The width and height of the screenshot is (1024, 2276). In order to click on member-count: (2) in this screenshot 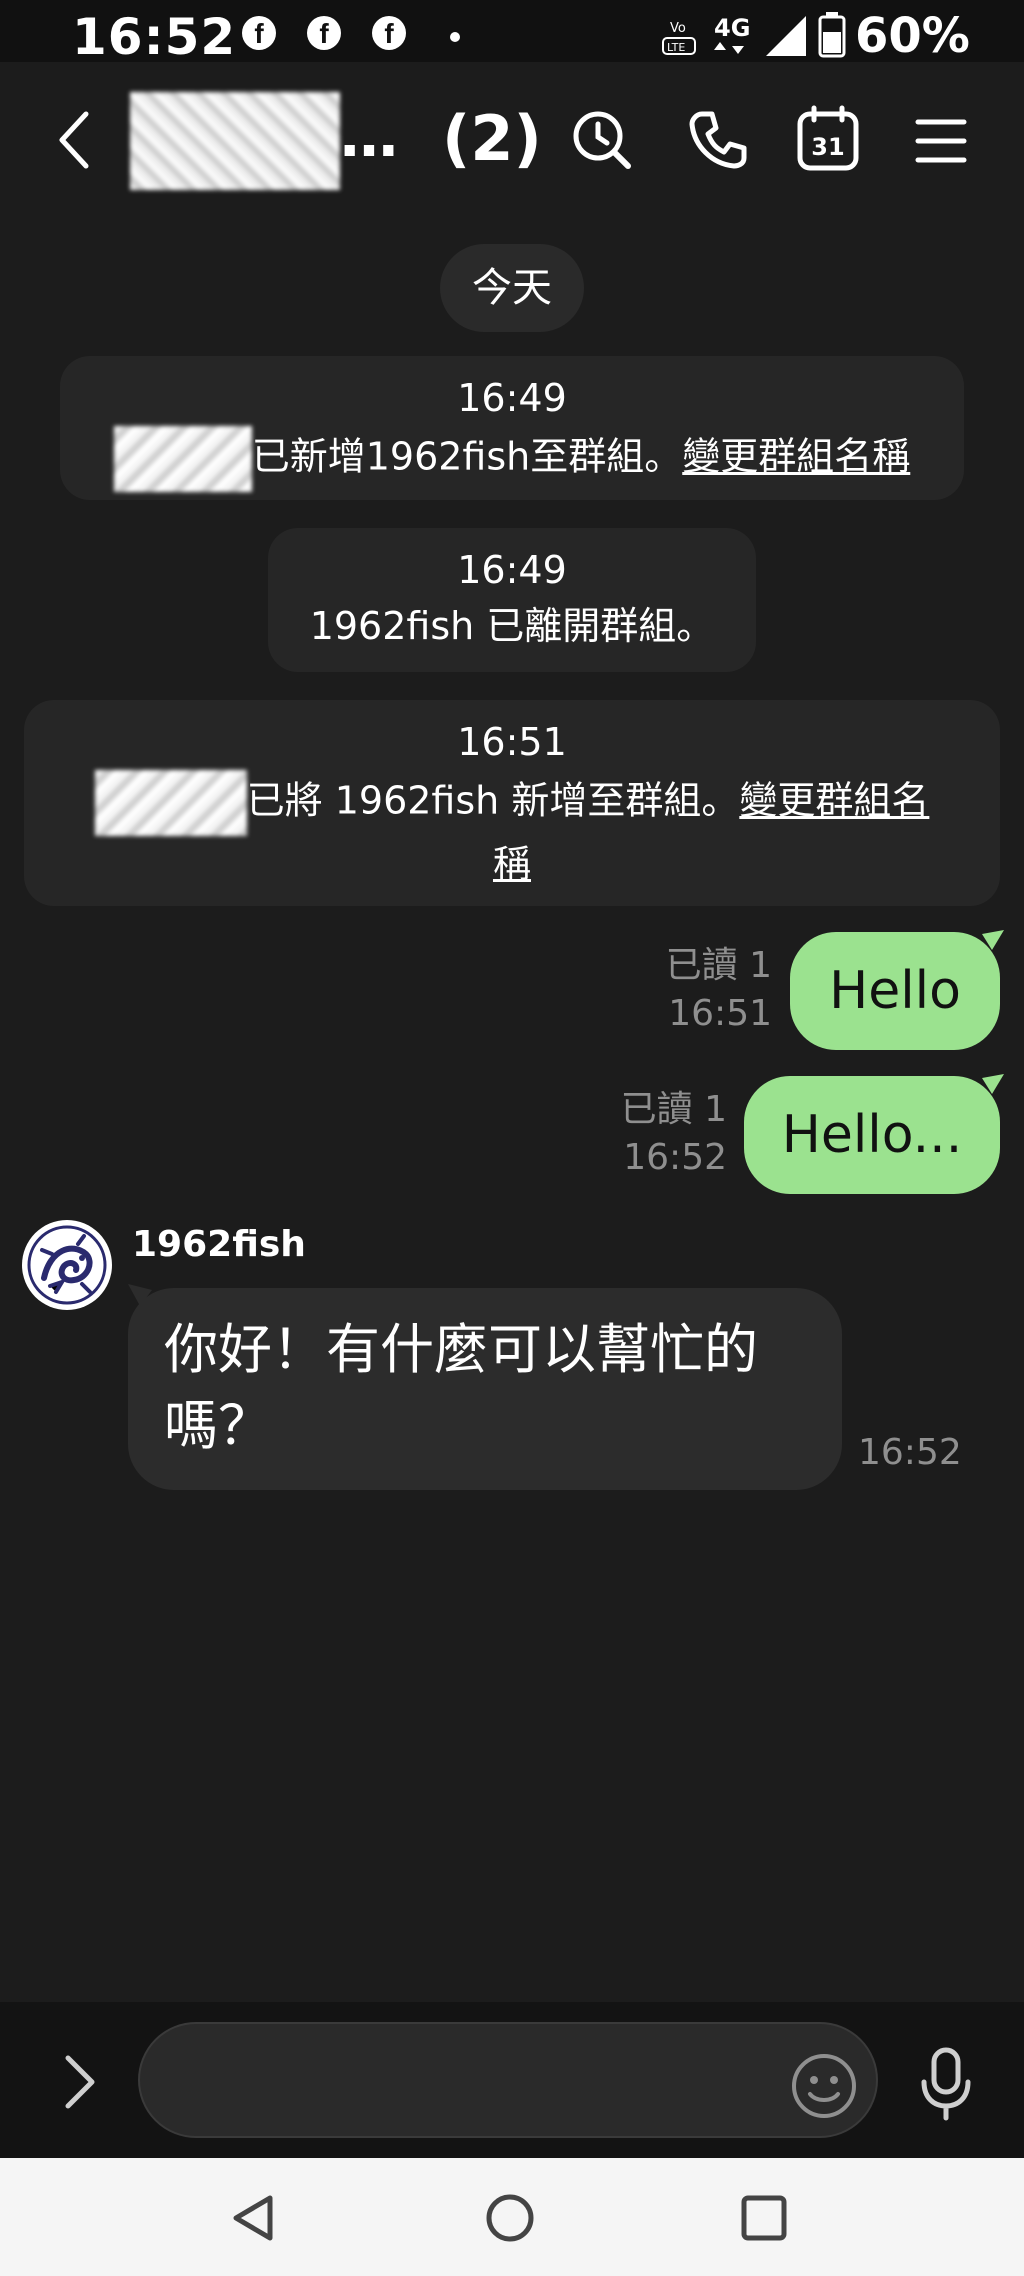, I will do `click(492, 138)`.